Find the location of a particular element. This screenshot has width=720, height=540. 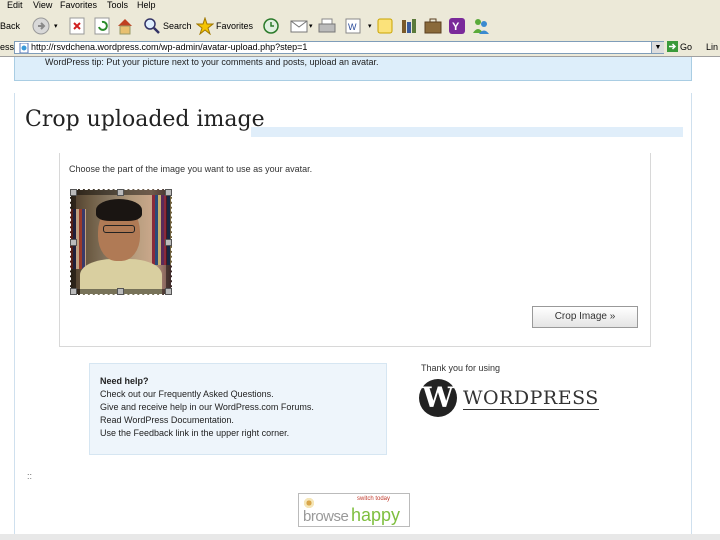

menu-bar: Edit View Favorites Tools Help is located at coordinates (360, 6).